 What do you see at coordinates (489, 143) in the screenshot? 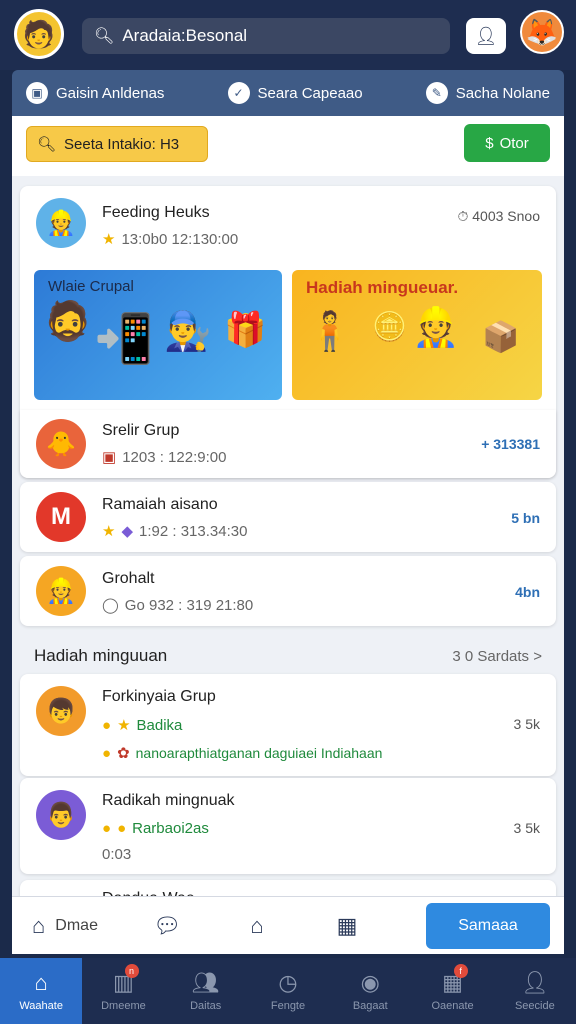
I see `money-icon: $` at bounding box center [489, 143].